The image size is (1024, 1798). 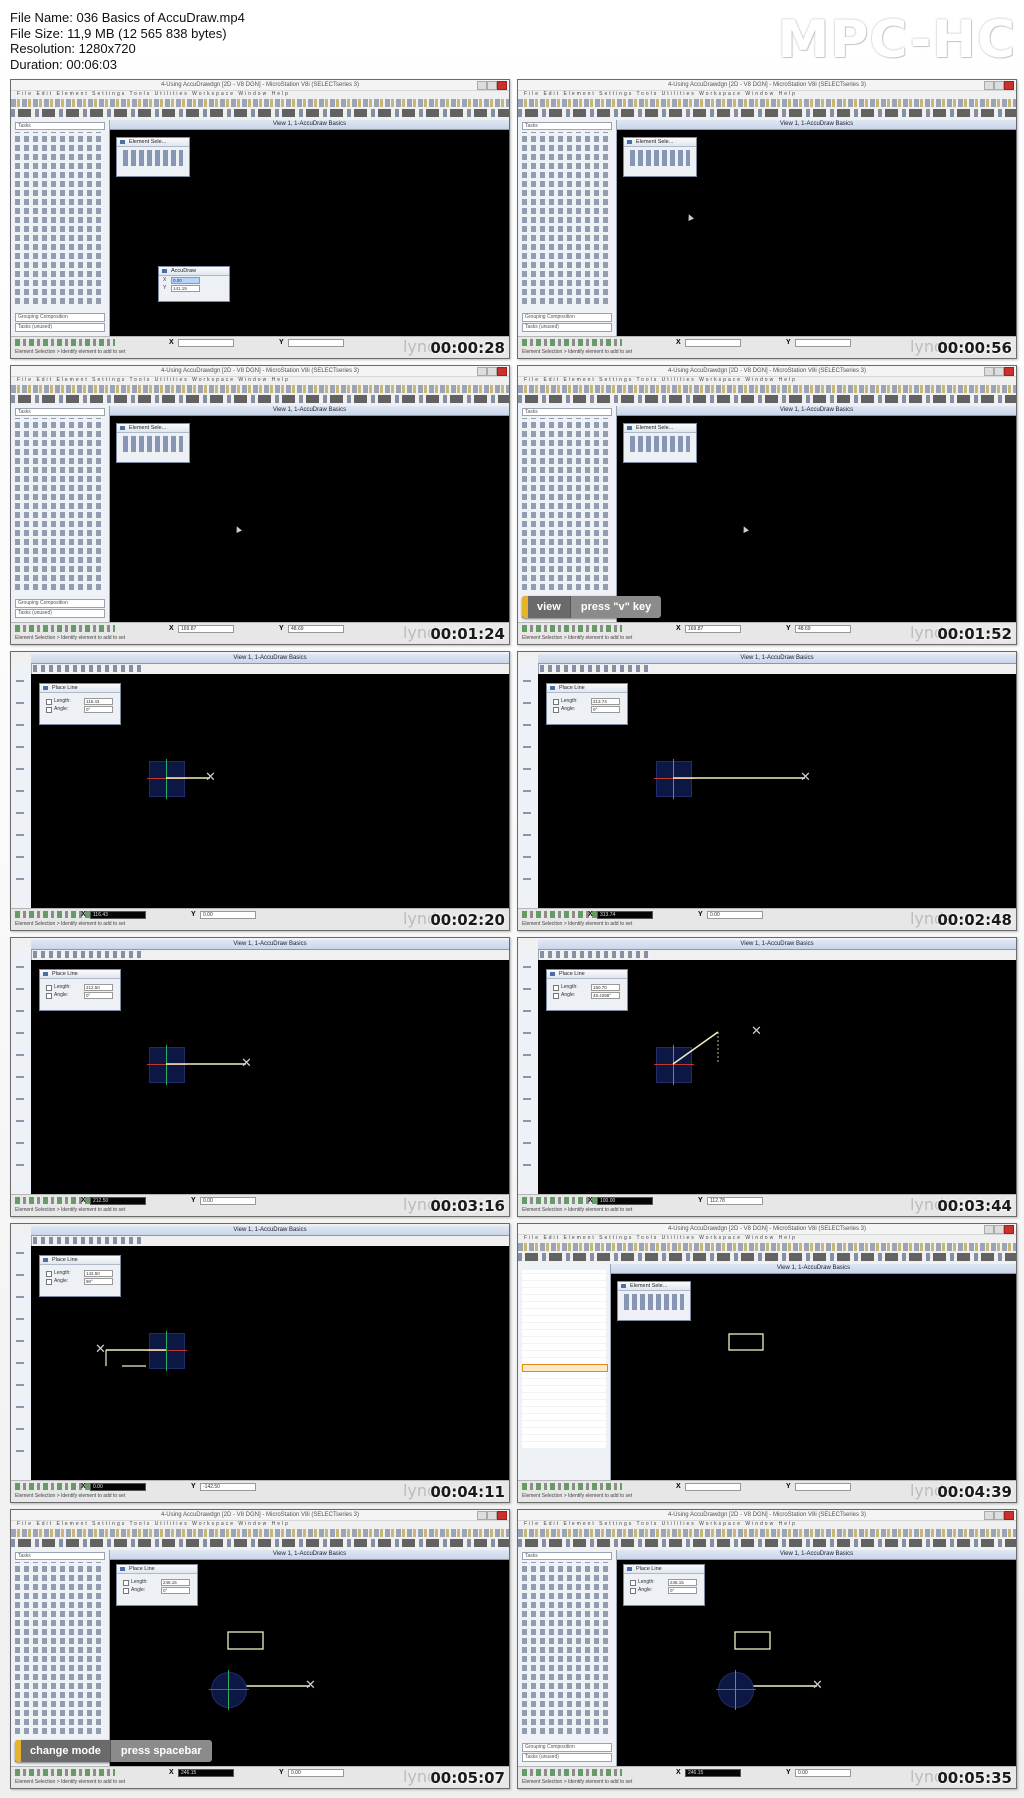 What do you see at coordinates (587, 704) in the screenshot?
I see `place-line-dialog: Place Line Length: 313.74 Angle: 0°` at bounding box center [587, 704].